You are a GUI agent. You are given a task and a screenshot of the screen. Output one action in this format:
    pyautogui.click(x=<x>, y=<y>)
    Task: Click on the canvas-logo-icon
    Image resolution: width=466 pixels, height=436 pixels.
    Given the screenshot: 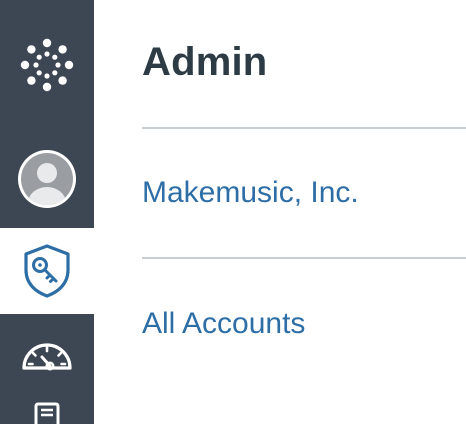 What is the action you would take?
    pyautogui.click(x=47, y=65)
    